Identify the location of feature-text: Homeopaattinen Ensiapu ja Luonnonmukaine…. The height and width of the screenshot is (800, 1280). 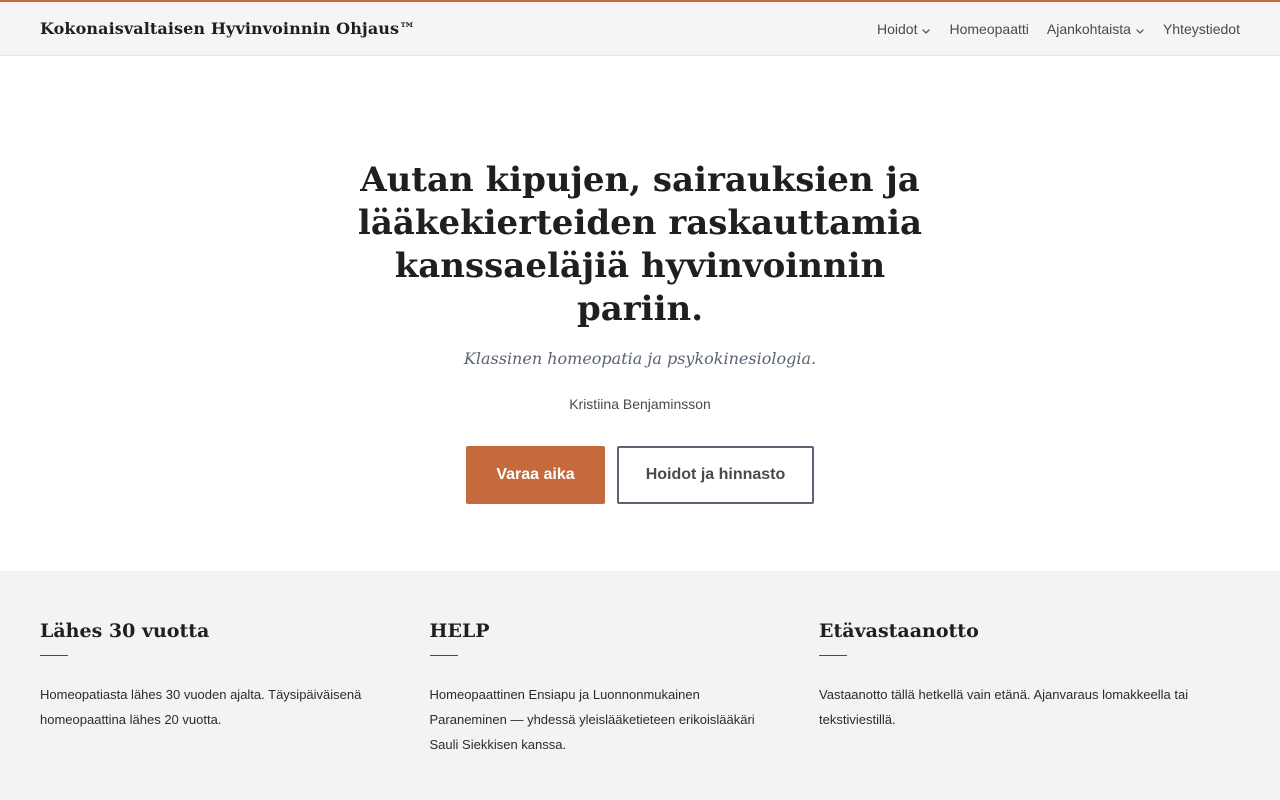
(592, 719).